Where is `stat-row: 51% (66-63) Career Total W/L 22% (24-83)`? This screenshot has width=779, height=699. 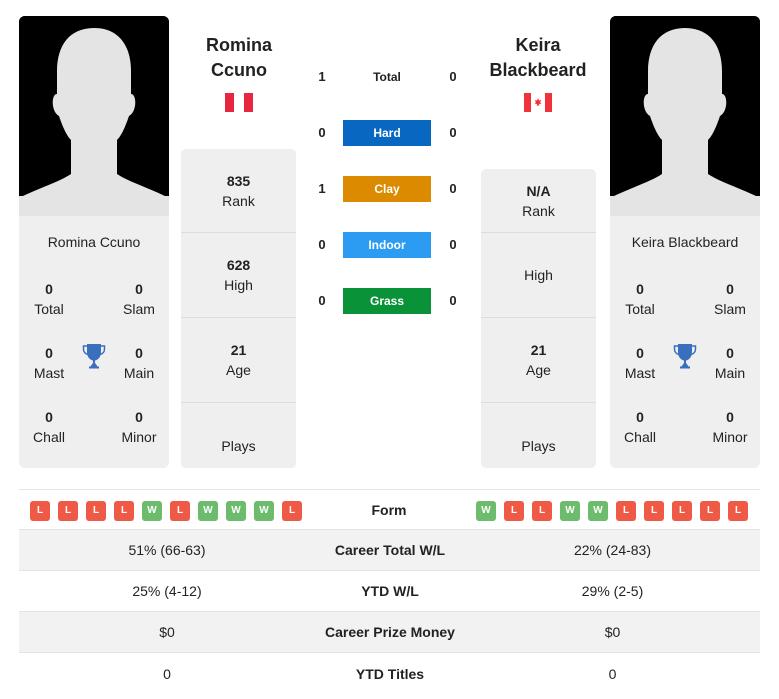
stat-row: 51% (66-63) Career Total W/L 22% (24-83) is located at coordinates (389, 550).